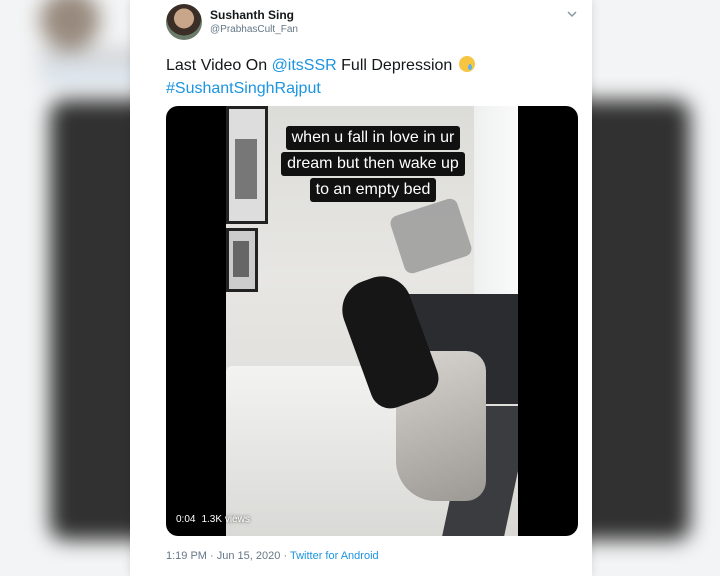  What do you see at coordinates (573, 15) in the screenshot?
I see `chevron-down-icon` at bounding box center [573, 15].